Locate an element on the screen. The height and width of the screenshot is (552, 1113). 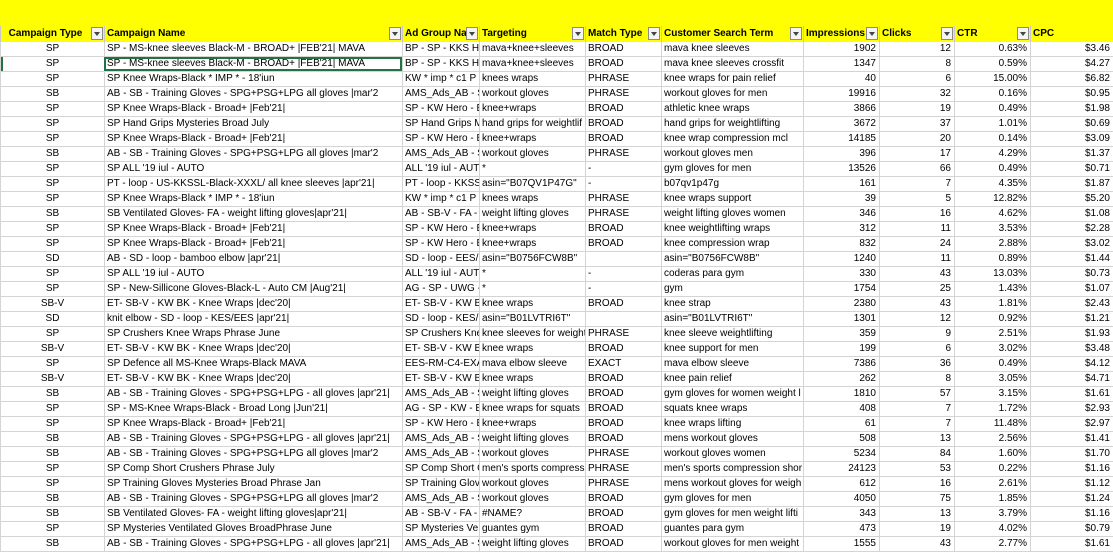
cell-clicks: 13 is located at coordinates (916, 439).